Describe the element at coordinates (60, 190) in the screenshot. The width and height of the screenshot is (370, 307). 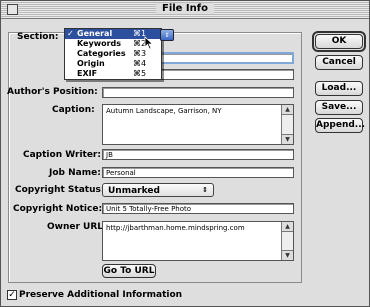
I see `copyright-status-label: Copyright Status:` at that location.